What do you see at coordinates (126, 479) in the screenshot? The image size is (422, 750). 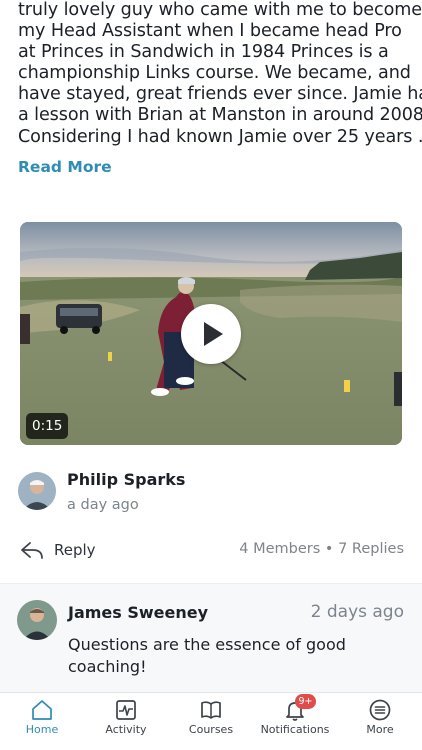 I see `author-name: Philip Sparks` at bounding box center [126, 479].